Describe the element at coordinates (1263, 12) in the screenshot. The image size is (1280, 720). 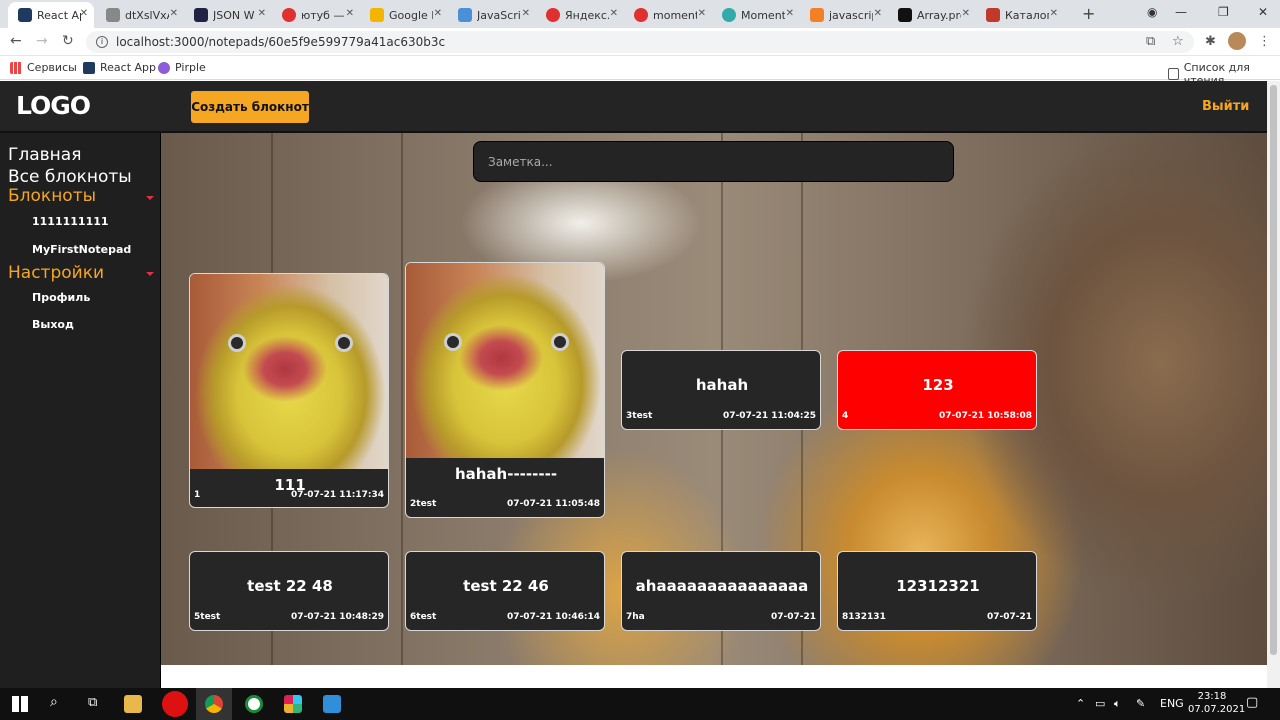
I see `close-window-icon: ✕` at that location.